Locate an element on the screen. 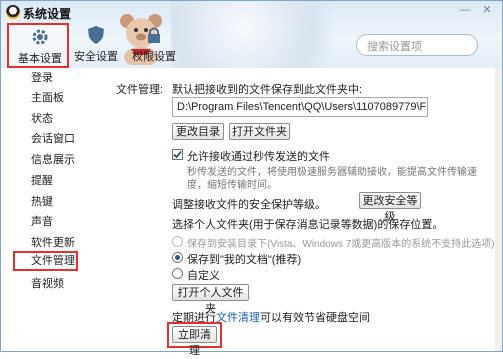 The height and width of the screenshot is (359, 503). lock-icon is located at coordinates (154, 35).